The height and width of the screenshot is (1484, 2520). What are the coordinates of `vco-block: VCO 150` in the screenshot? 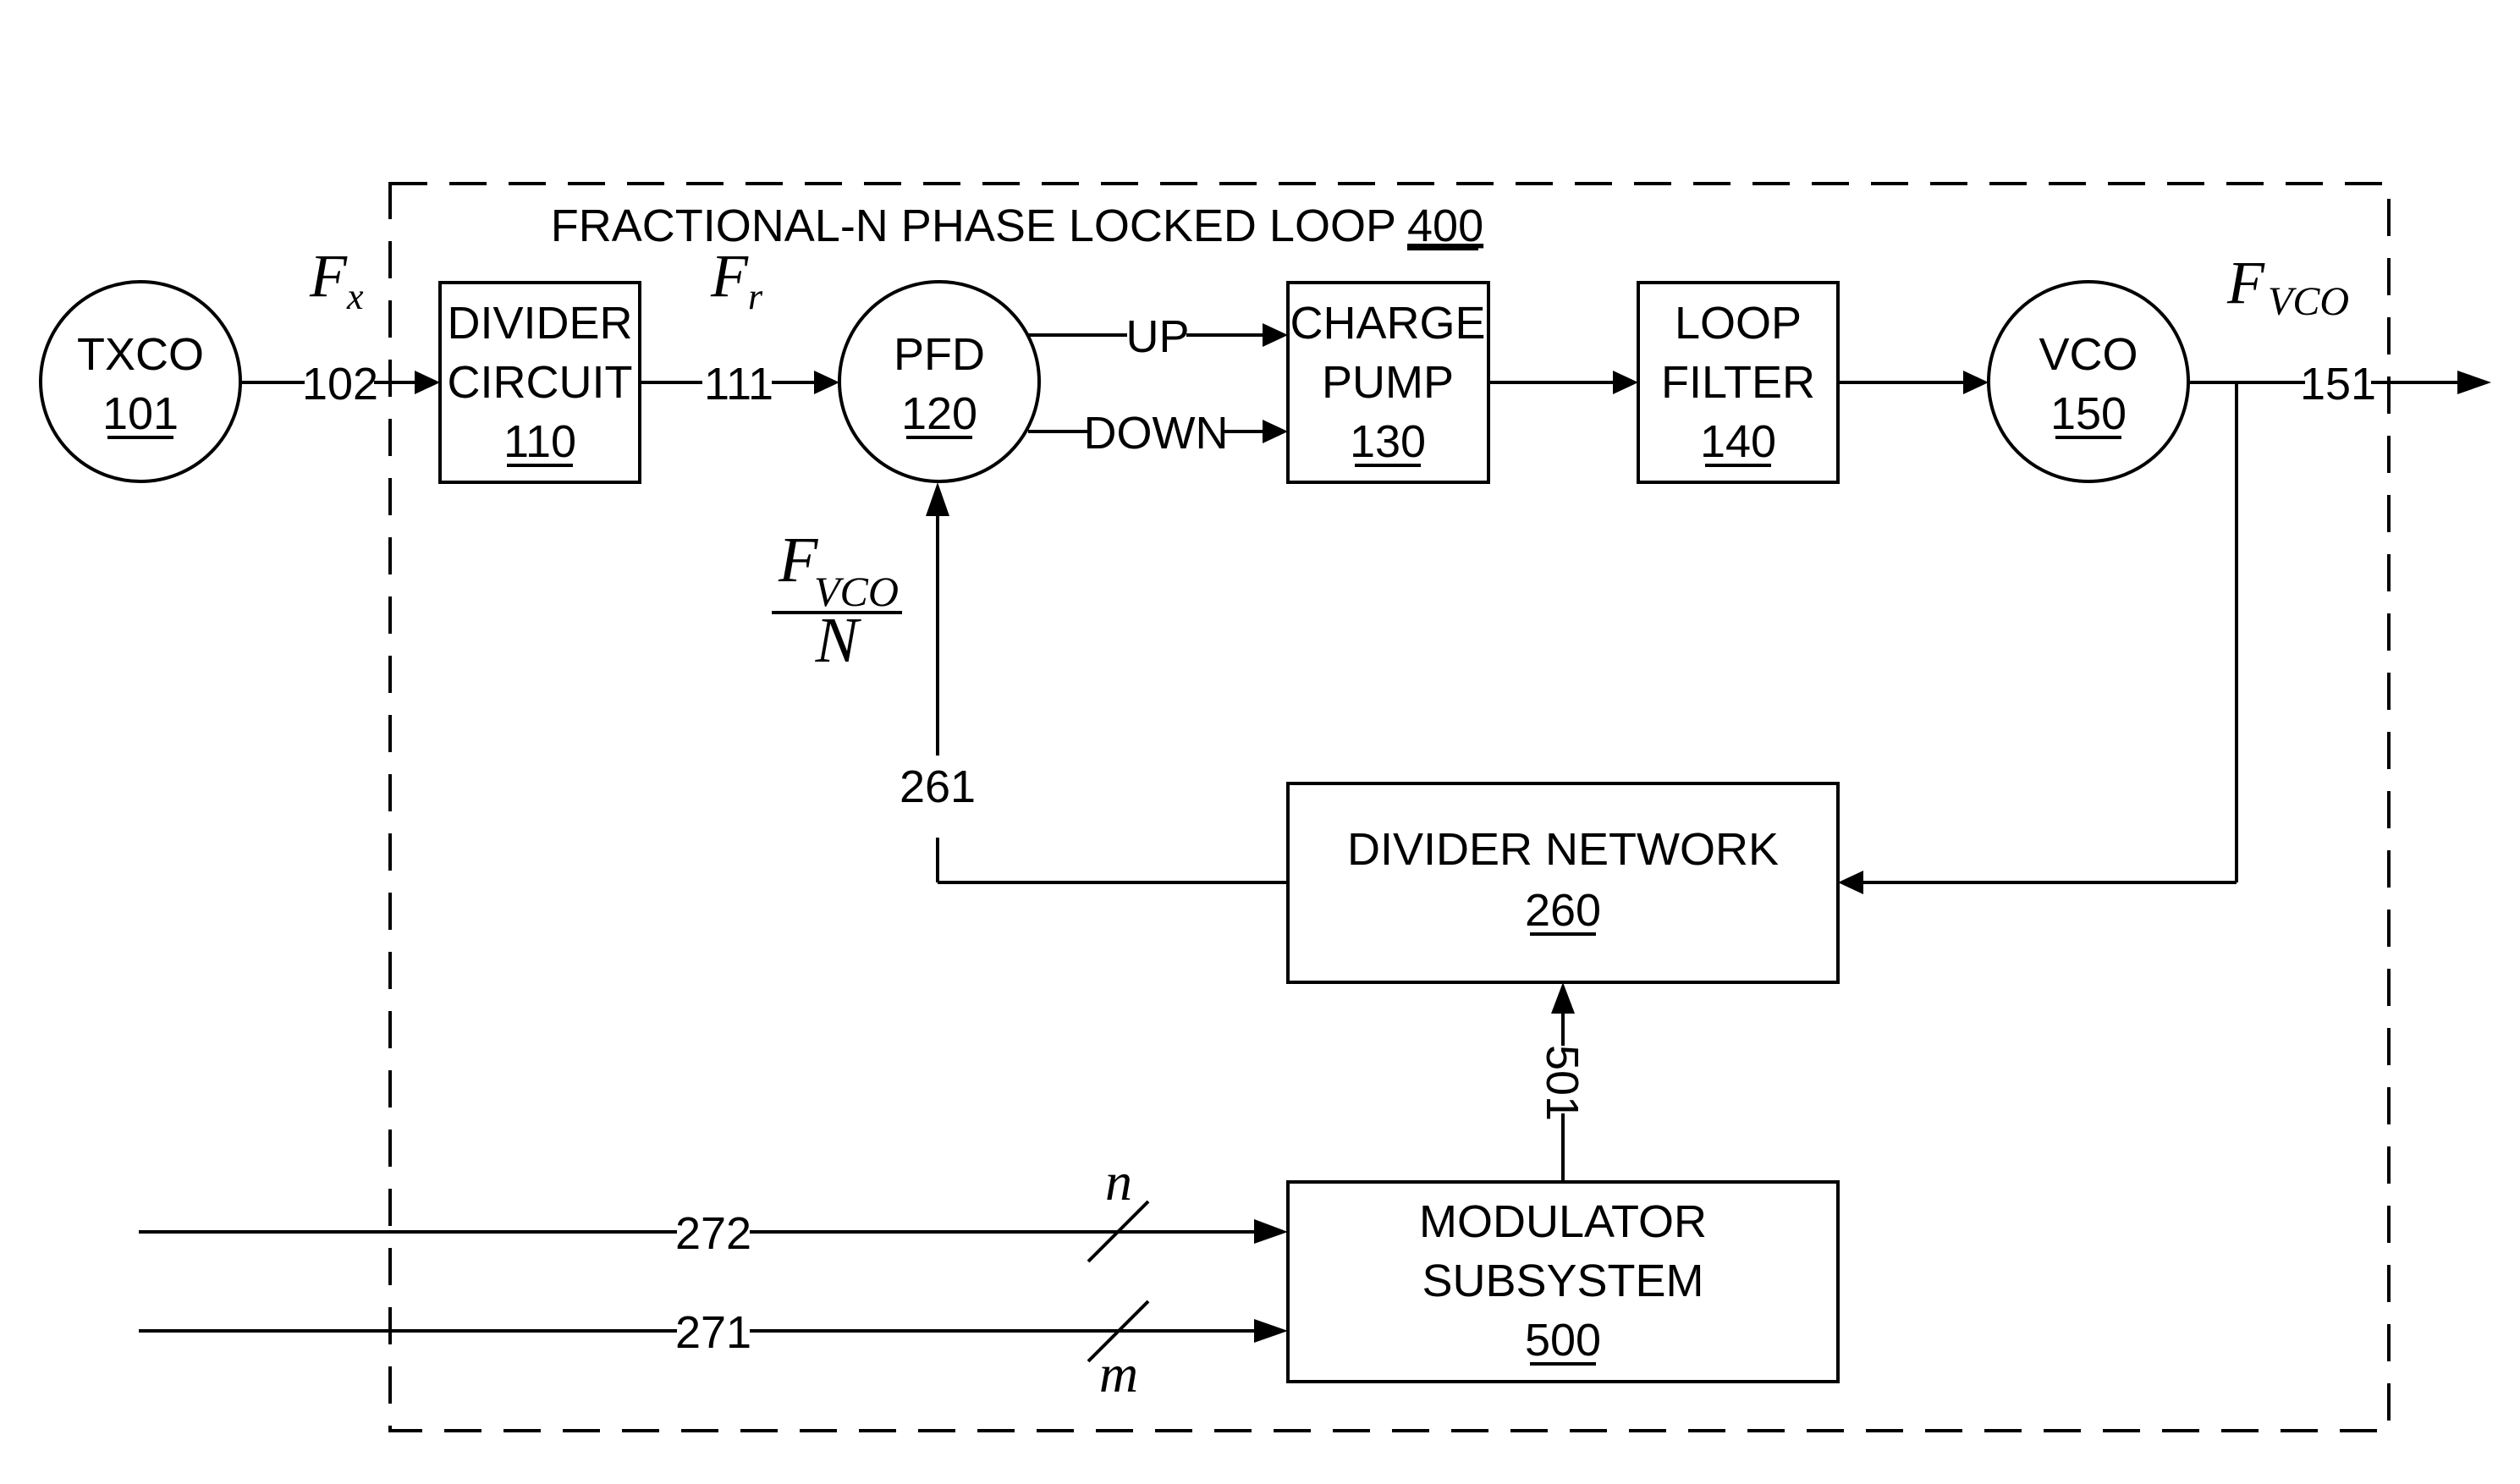 It's located at (2089, 381).